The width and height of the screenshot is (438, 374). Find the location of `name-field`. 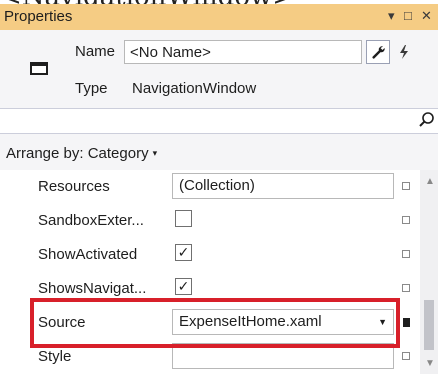

name-field is located at coordinates (243, 52).